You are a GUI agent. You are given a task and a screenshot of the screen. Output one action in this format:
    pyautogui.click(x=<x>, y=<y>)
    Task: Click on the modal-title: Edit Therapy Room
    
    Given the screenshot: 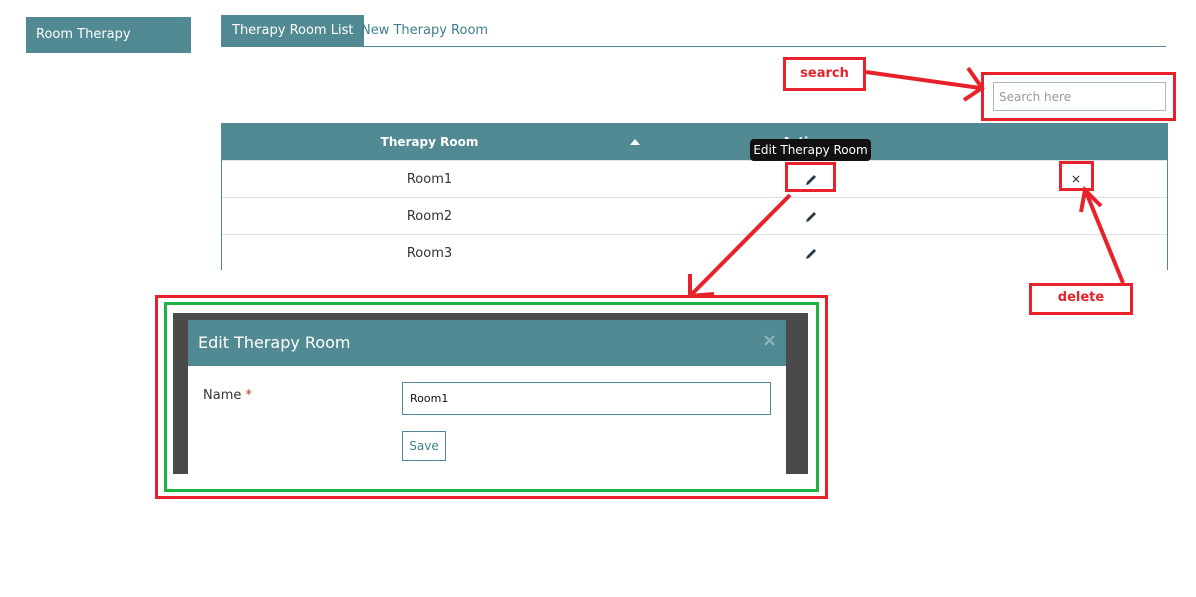 What is the action you would take?
    pyautogui.click(x=274, y=342)
    